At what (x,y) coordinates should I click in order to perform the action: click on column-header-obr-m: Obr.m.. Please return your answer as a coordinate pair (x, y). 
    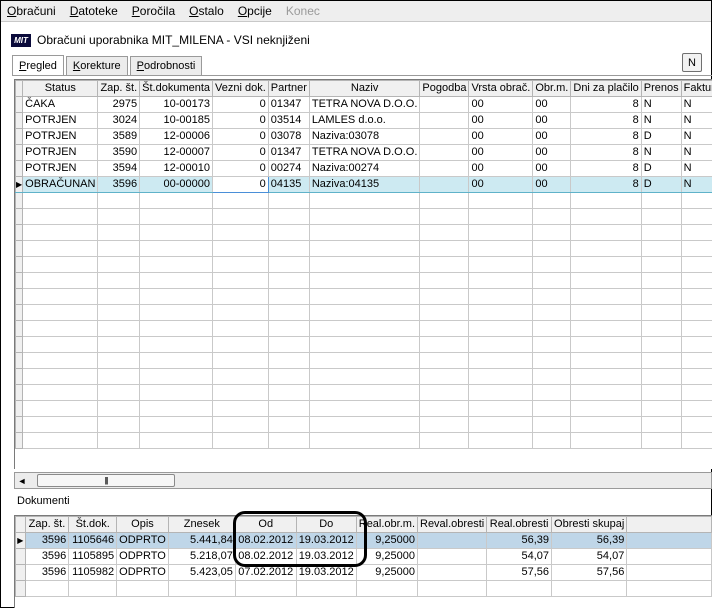
    Looking at the image, I should click on (552, 88).